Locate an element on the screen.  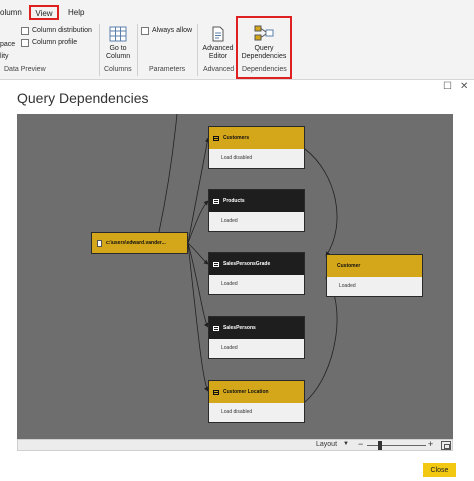
query-name: SalesPersons is located at coordinates (239, 328).